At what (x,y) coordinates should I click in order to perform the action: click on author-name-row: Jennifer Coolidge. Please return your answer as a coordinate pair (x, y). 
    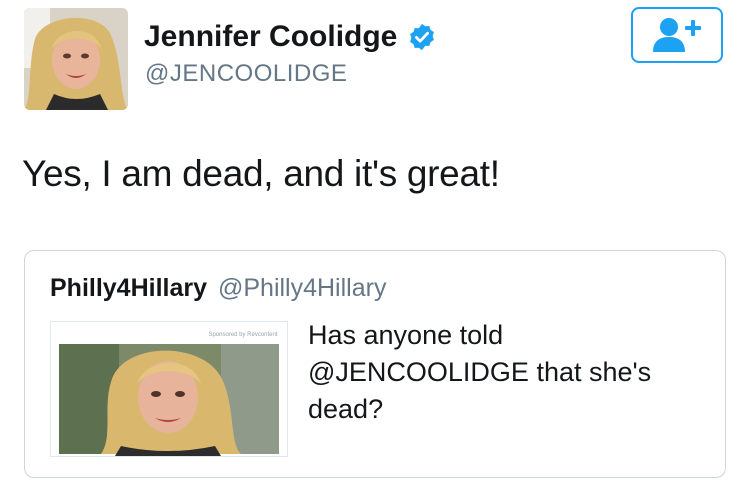
    Looking at the image, I should click on (290, 37).